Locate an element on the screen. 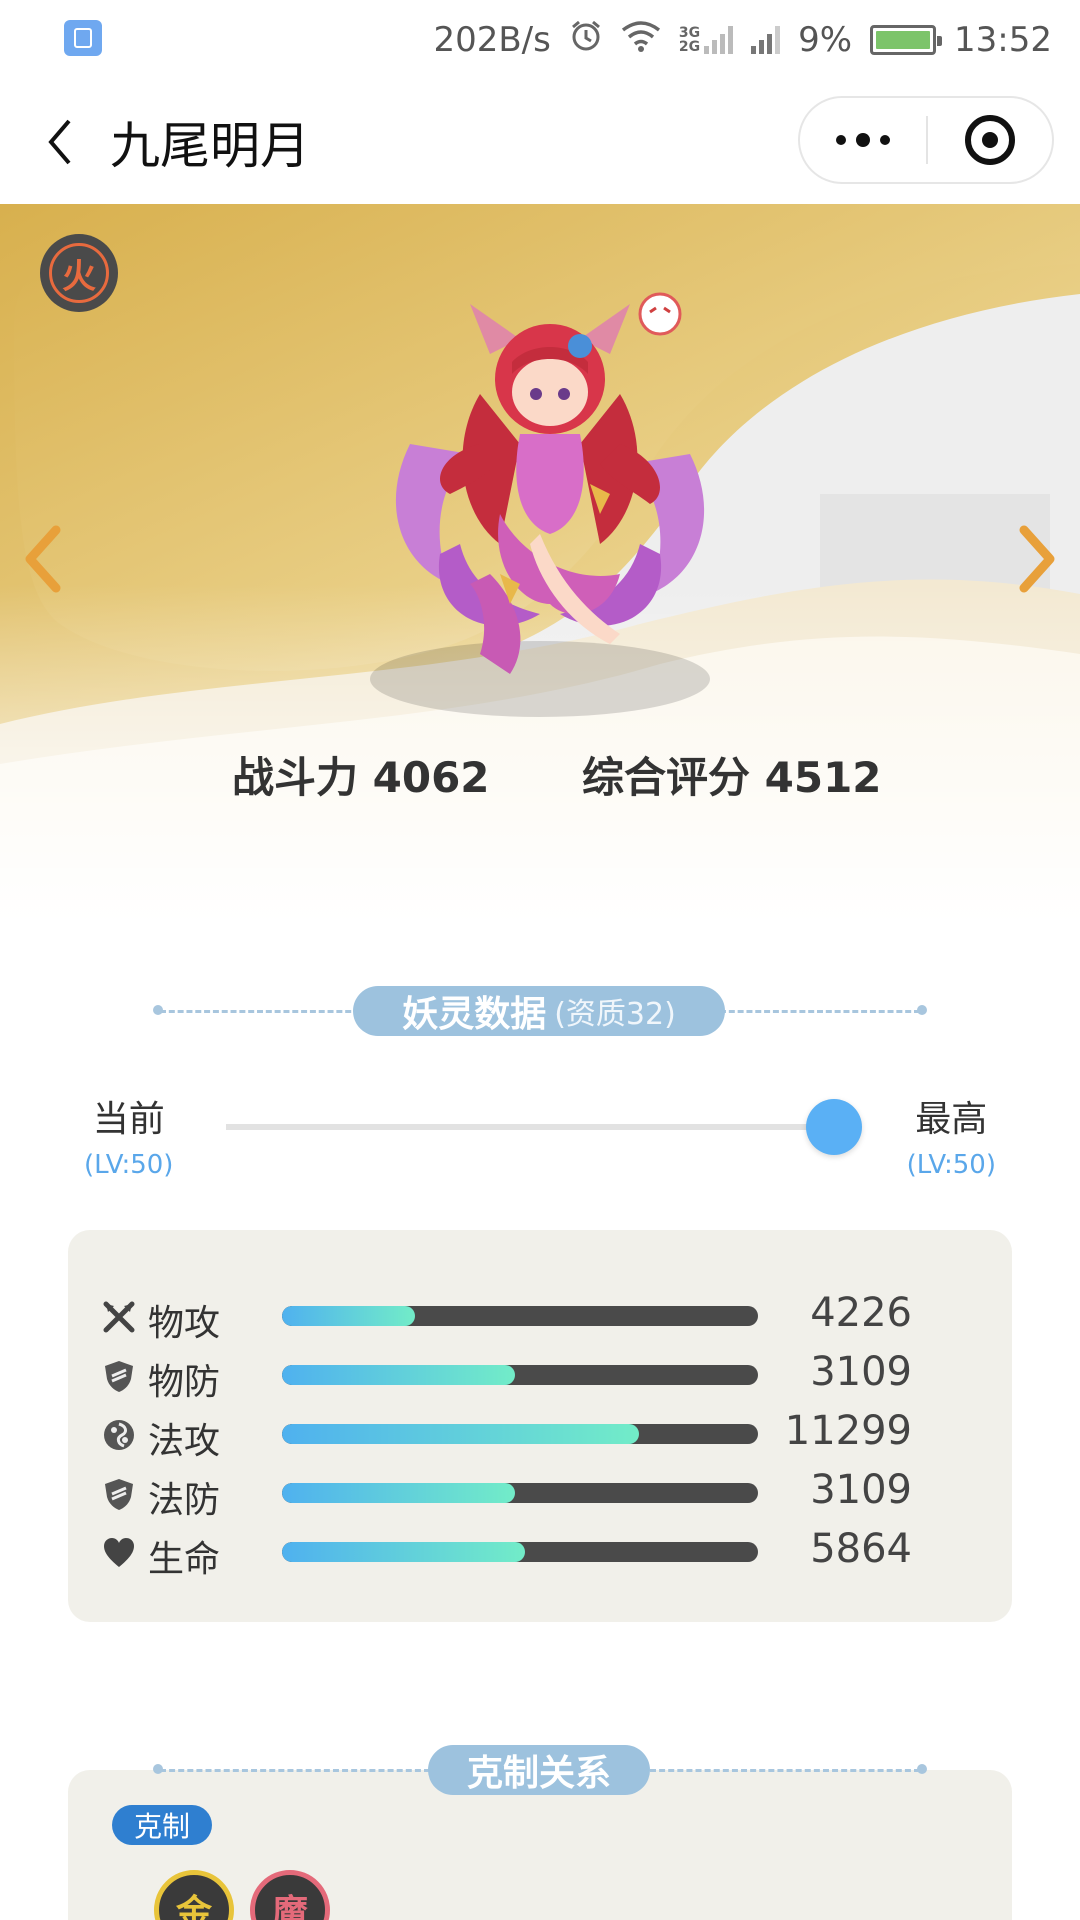 This screenshot has height=1920, width=1080. counter-tag: 克制 is located at coordinates (162, 1825).